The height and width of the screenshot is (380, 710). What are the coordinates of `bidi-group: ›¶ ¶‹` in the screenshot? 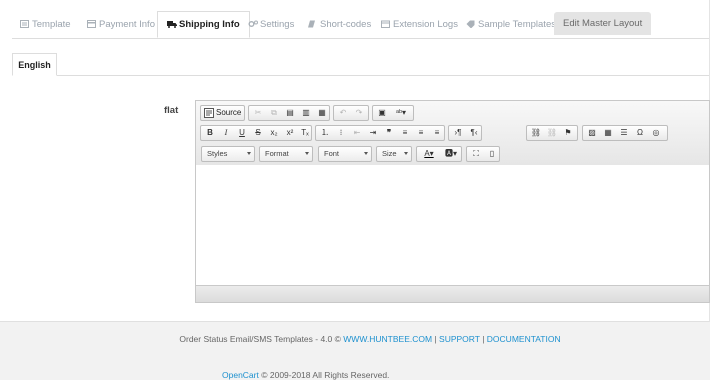 It's located at (465, 133).